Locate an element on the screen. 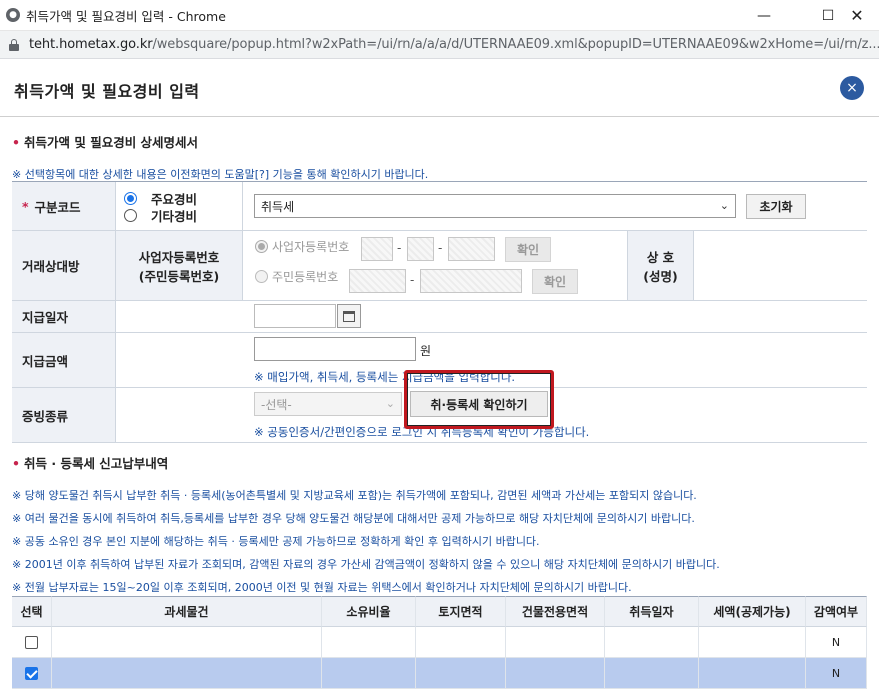 This screenshot has height=691, width=879. popup-close-button: × is located at coordinates (852, 88).